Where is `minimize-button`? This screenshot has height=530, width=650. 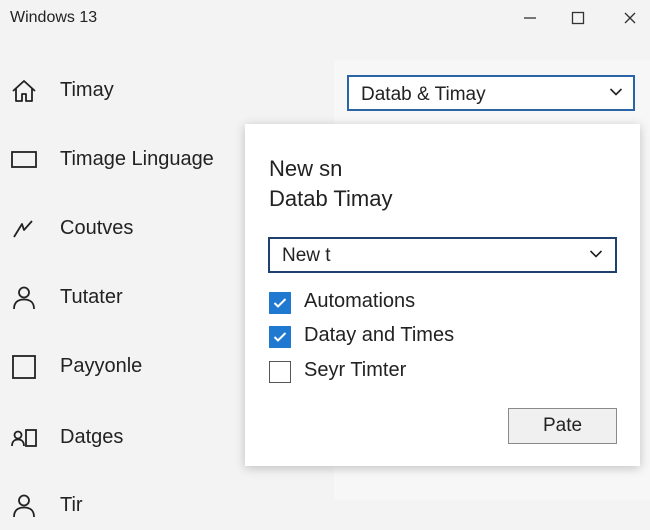
minimize-button is located at coordinates (530, 18).